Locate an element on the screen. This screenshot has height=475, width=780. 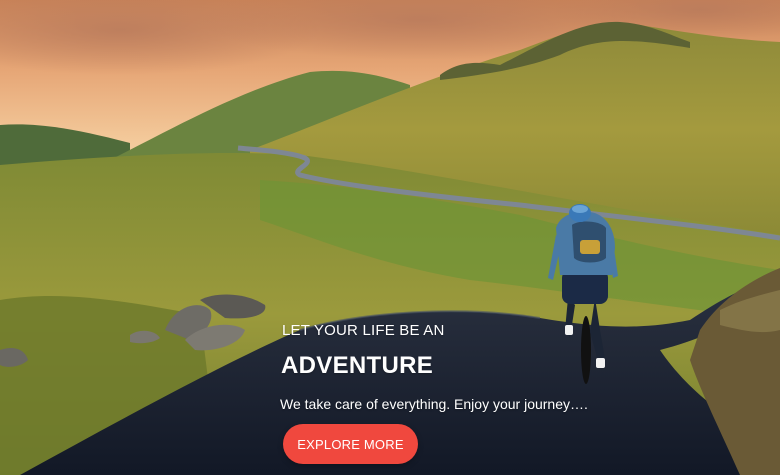
hero-headline: ADVENTURE is located at coordinates (357, 365).